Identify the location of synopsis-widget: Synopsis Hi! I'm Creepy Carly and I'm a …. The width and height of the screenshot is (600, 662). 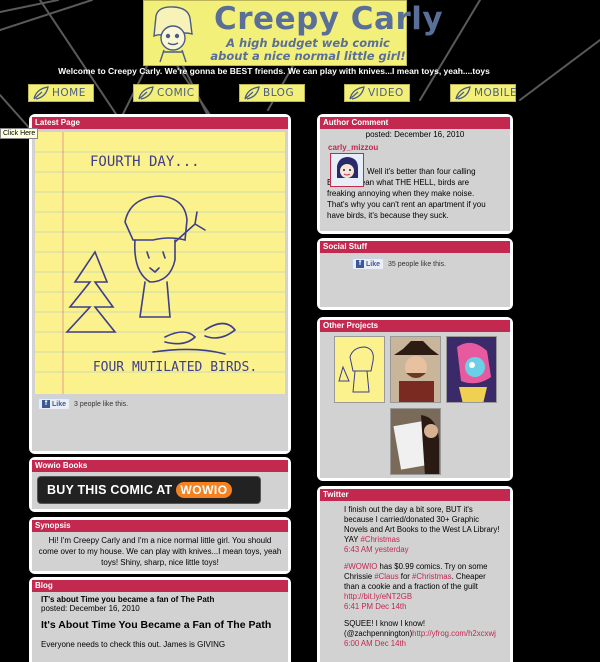
(160, 545).